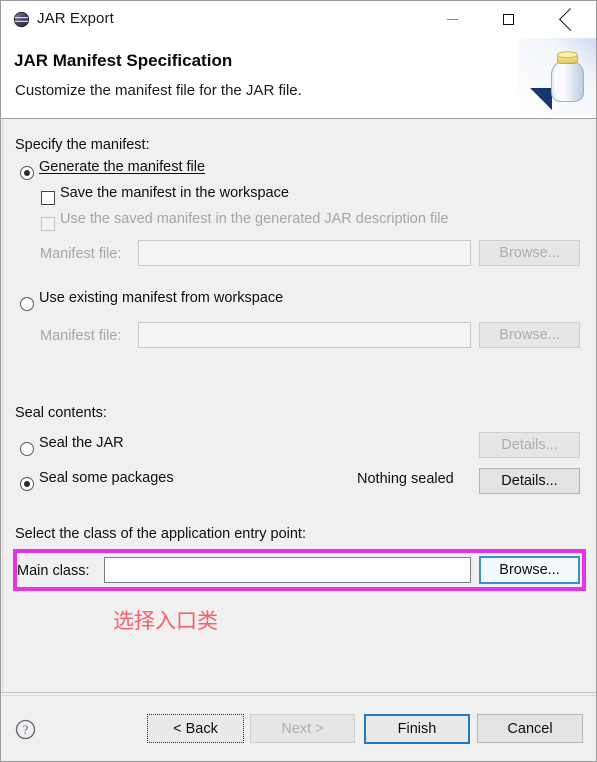 The width and height of the screenshot is (597, 762). I want to click on main-class-input, so click(287, 570).